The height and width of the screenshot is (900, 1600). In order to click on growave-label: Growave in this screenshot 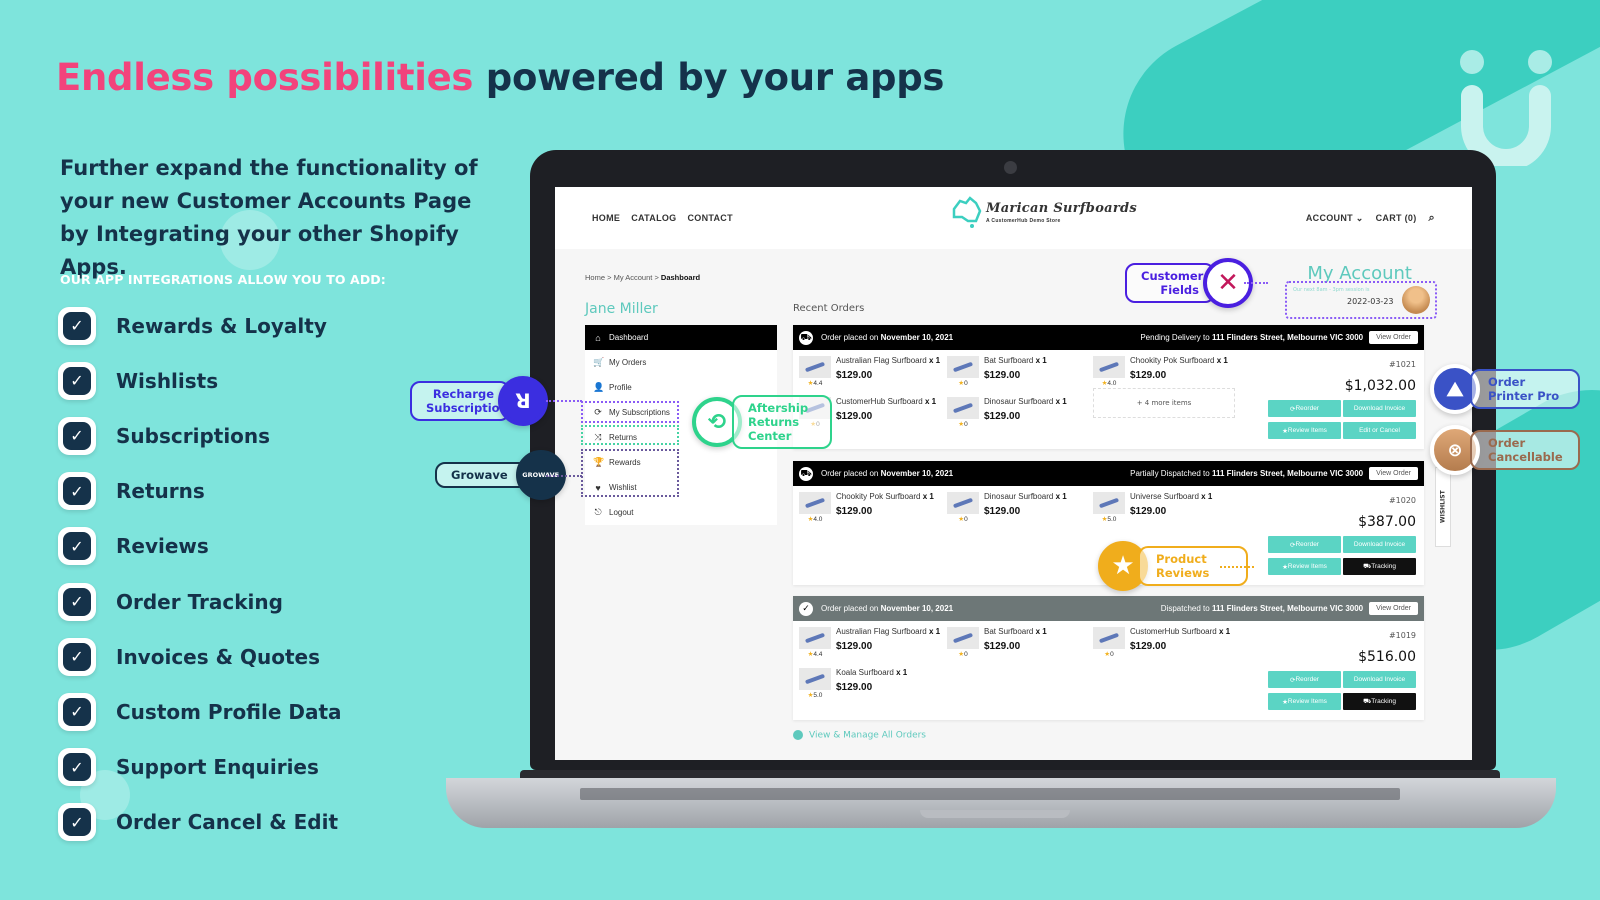, I will do `click(481, 475)`.